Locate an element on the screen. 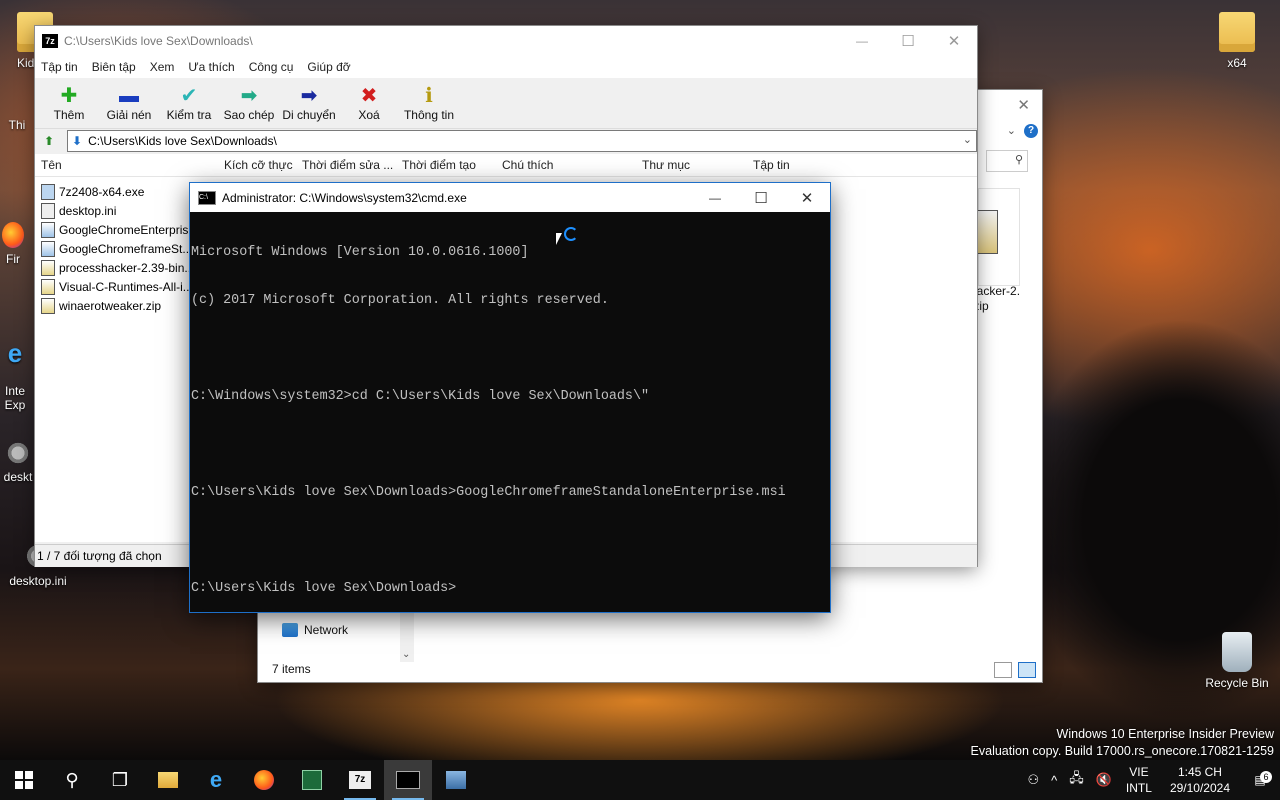  clock: 1:45 CH 29/10/2024 is located at coordinates (1200, 780).